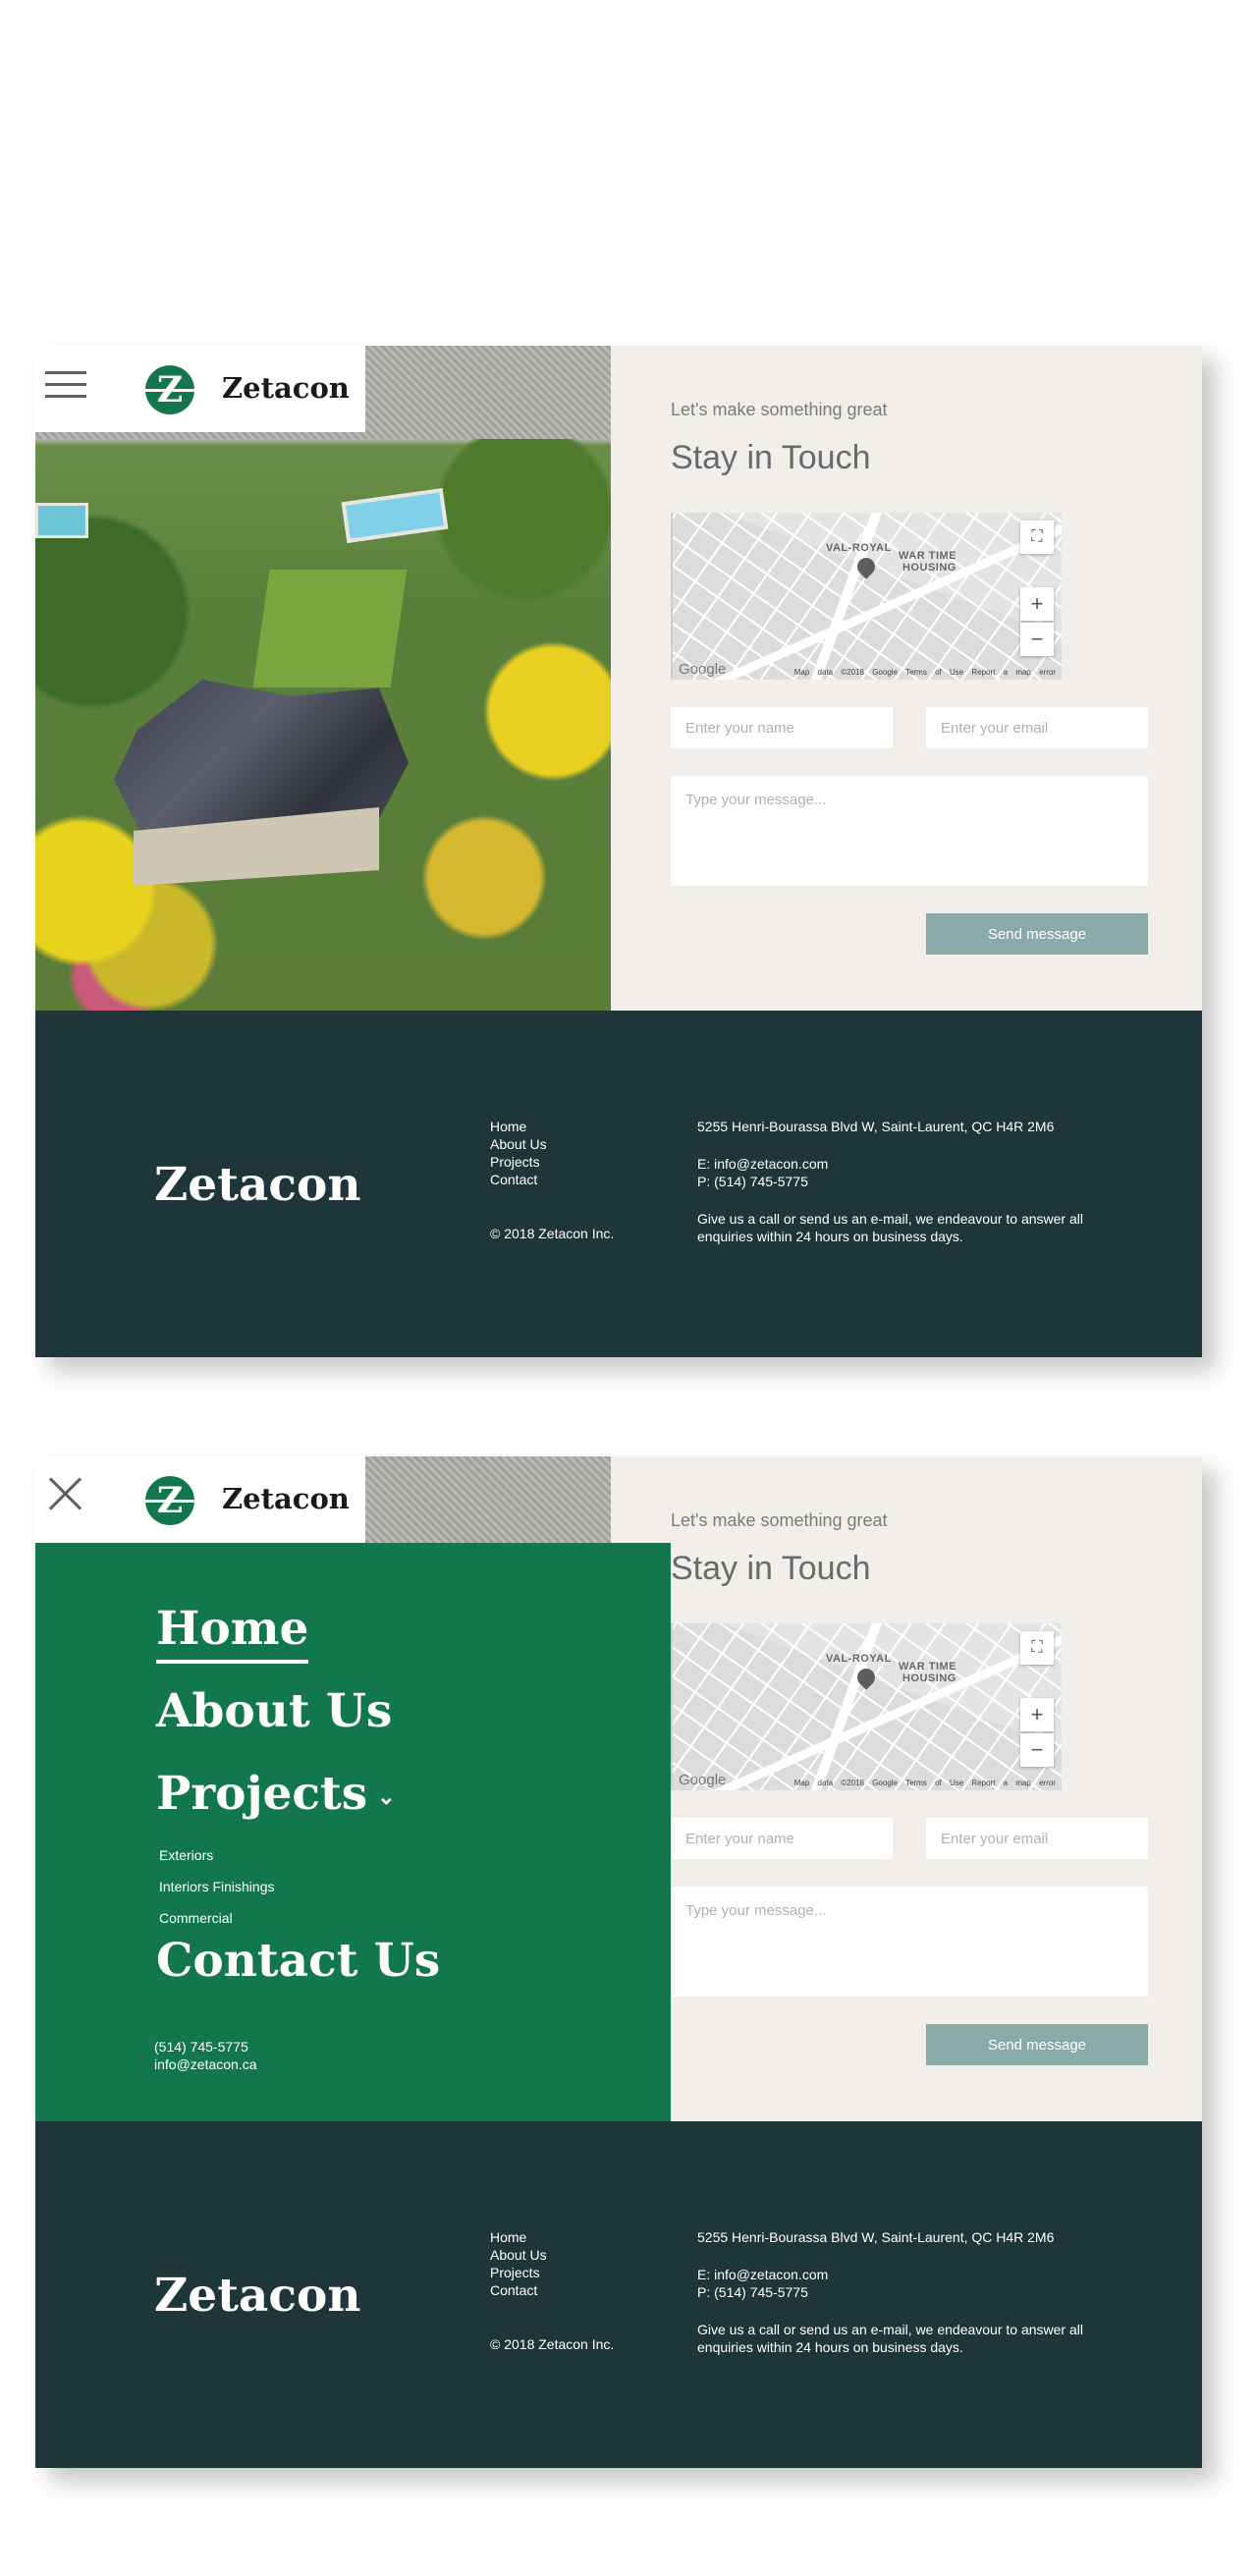 The height and width of the screenshot is (2576, 1257). What do you see at coordinates (186, 1855) in the screenshot?
I see `submenu-exteriors: Exteriors` at bounding box center [186, 1855].